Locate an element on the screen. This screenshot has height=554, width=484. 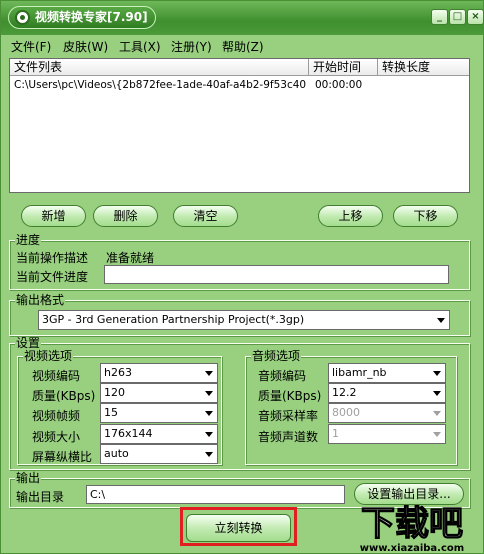
column-header-length: 转换长度 is located at coordinates (423, 67).